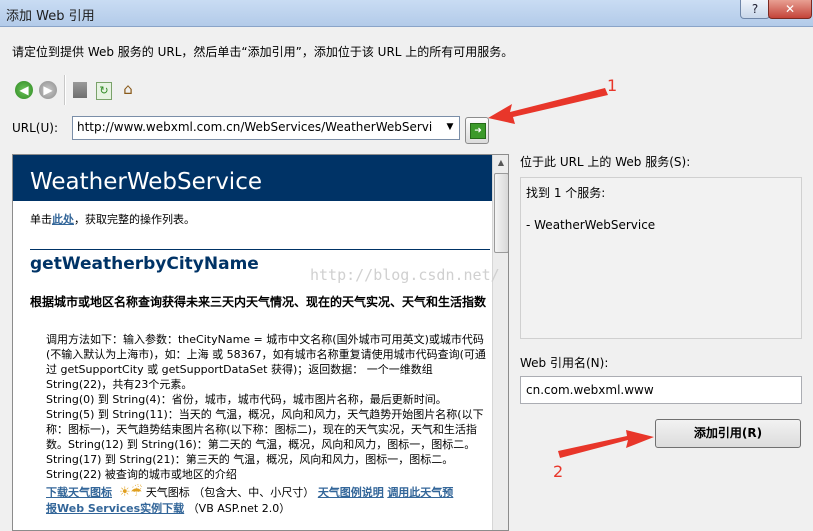 This screenshot has height=531, width=813. Describe the element at coordinates (558, 471) in the screenshot. I see `annotation-marker-2: 2` at that location.